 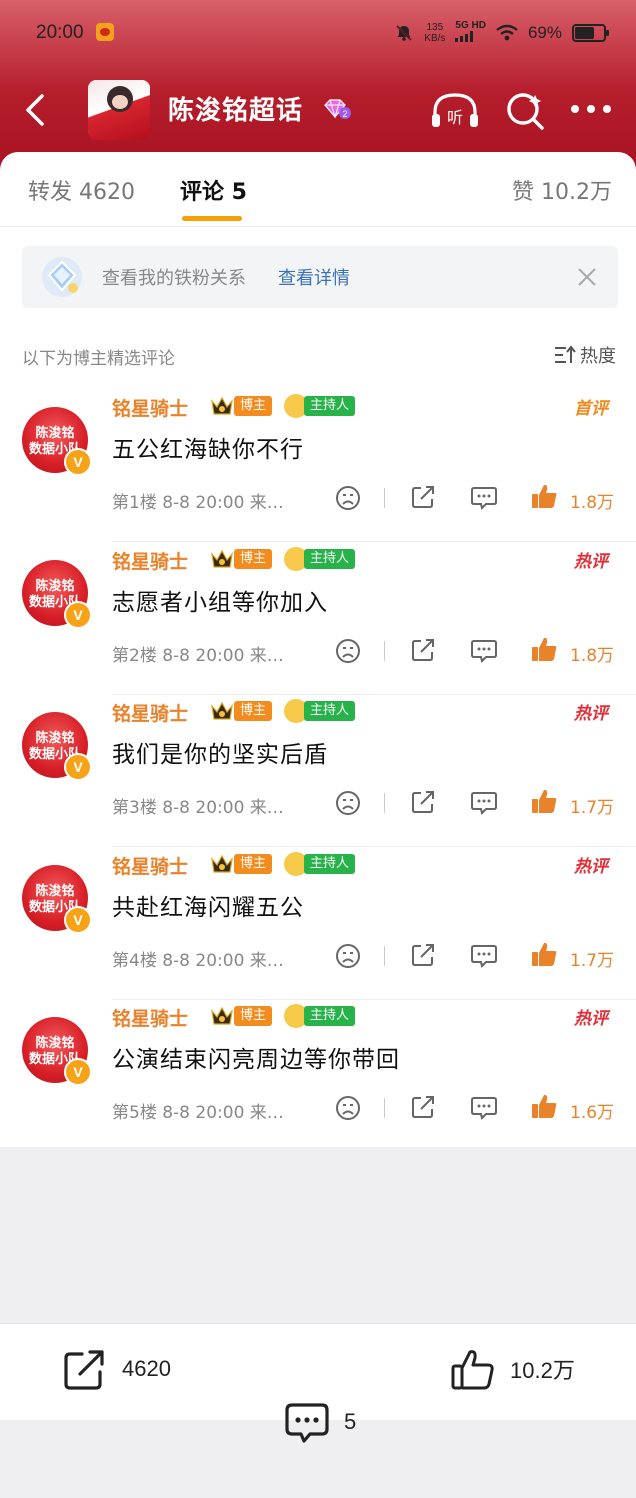 What do you see at coordinates (464, 36) in the screenshot?
I see `signal-bars-icon` at bounding box center [464, 36].